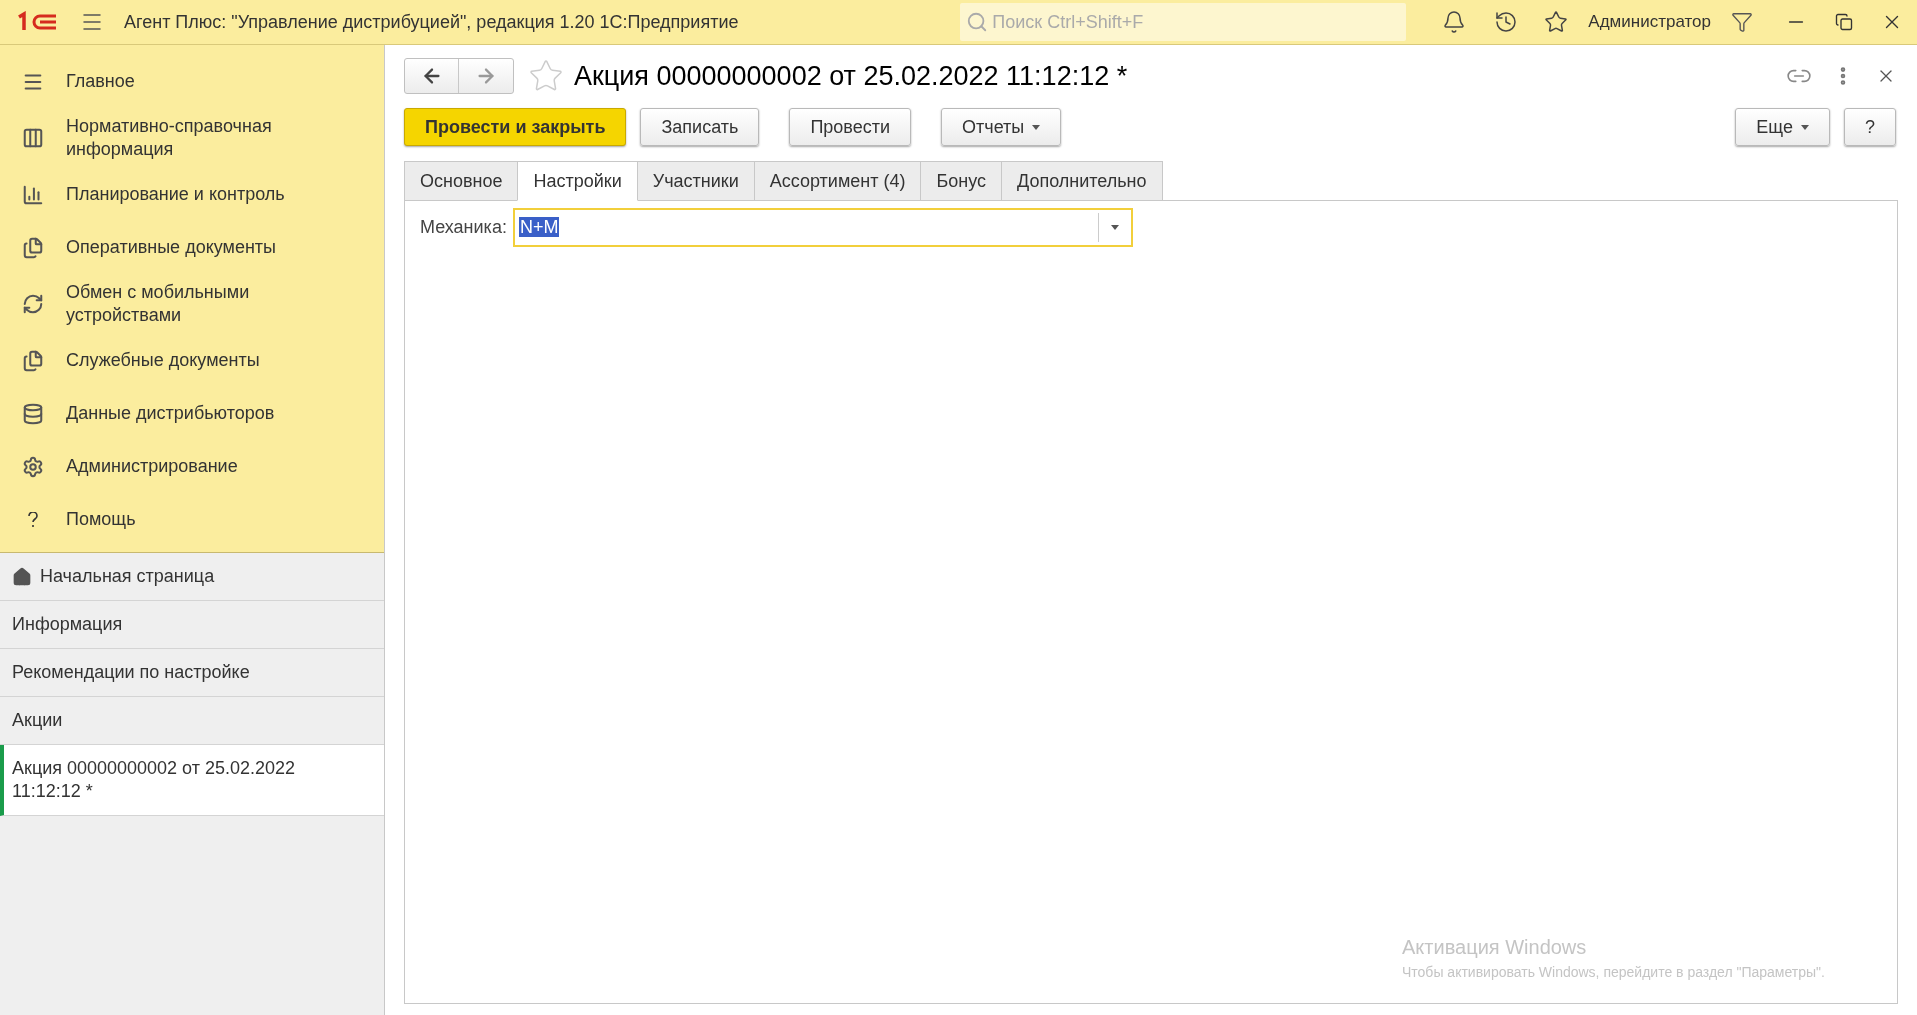  What do you see at coordinates (192, 466) in the screenshot?
I see `section-item: Администрирование` at bounding box center [192, 466].